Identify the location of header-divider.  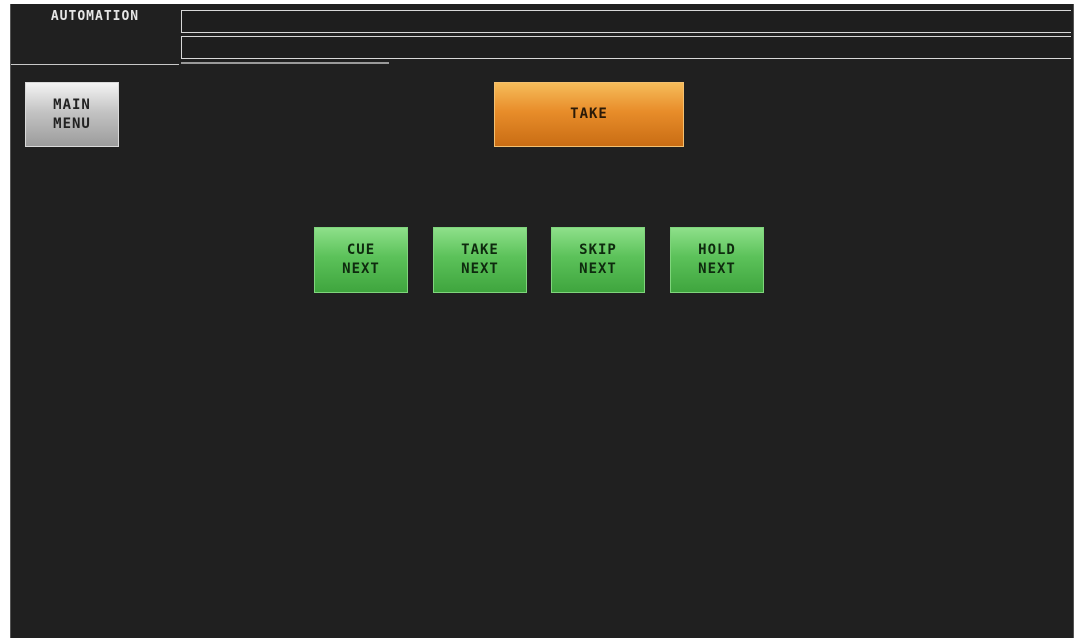
(285, 63).